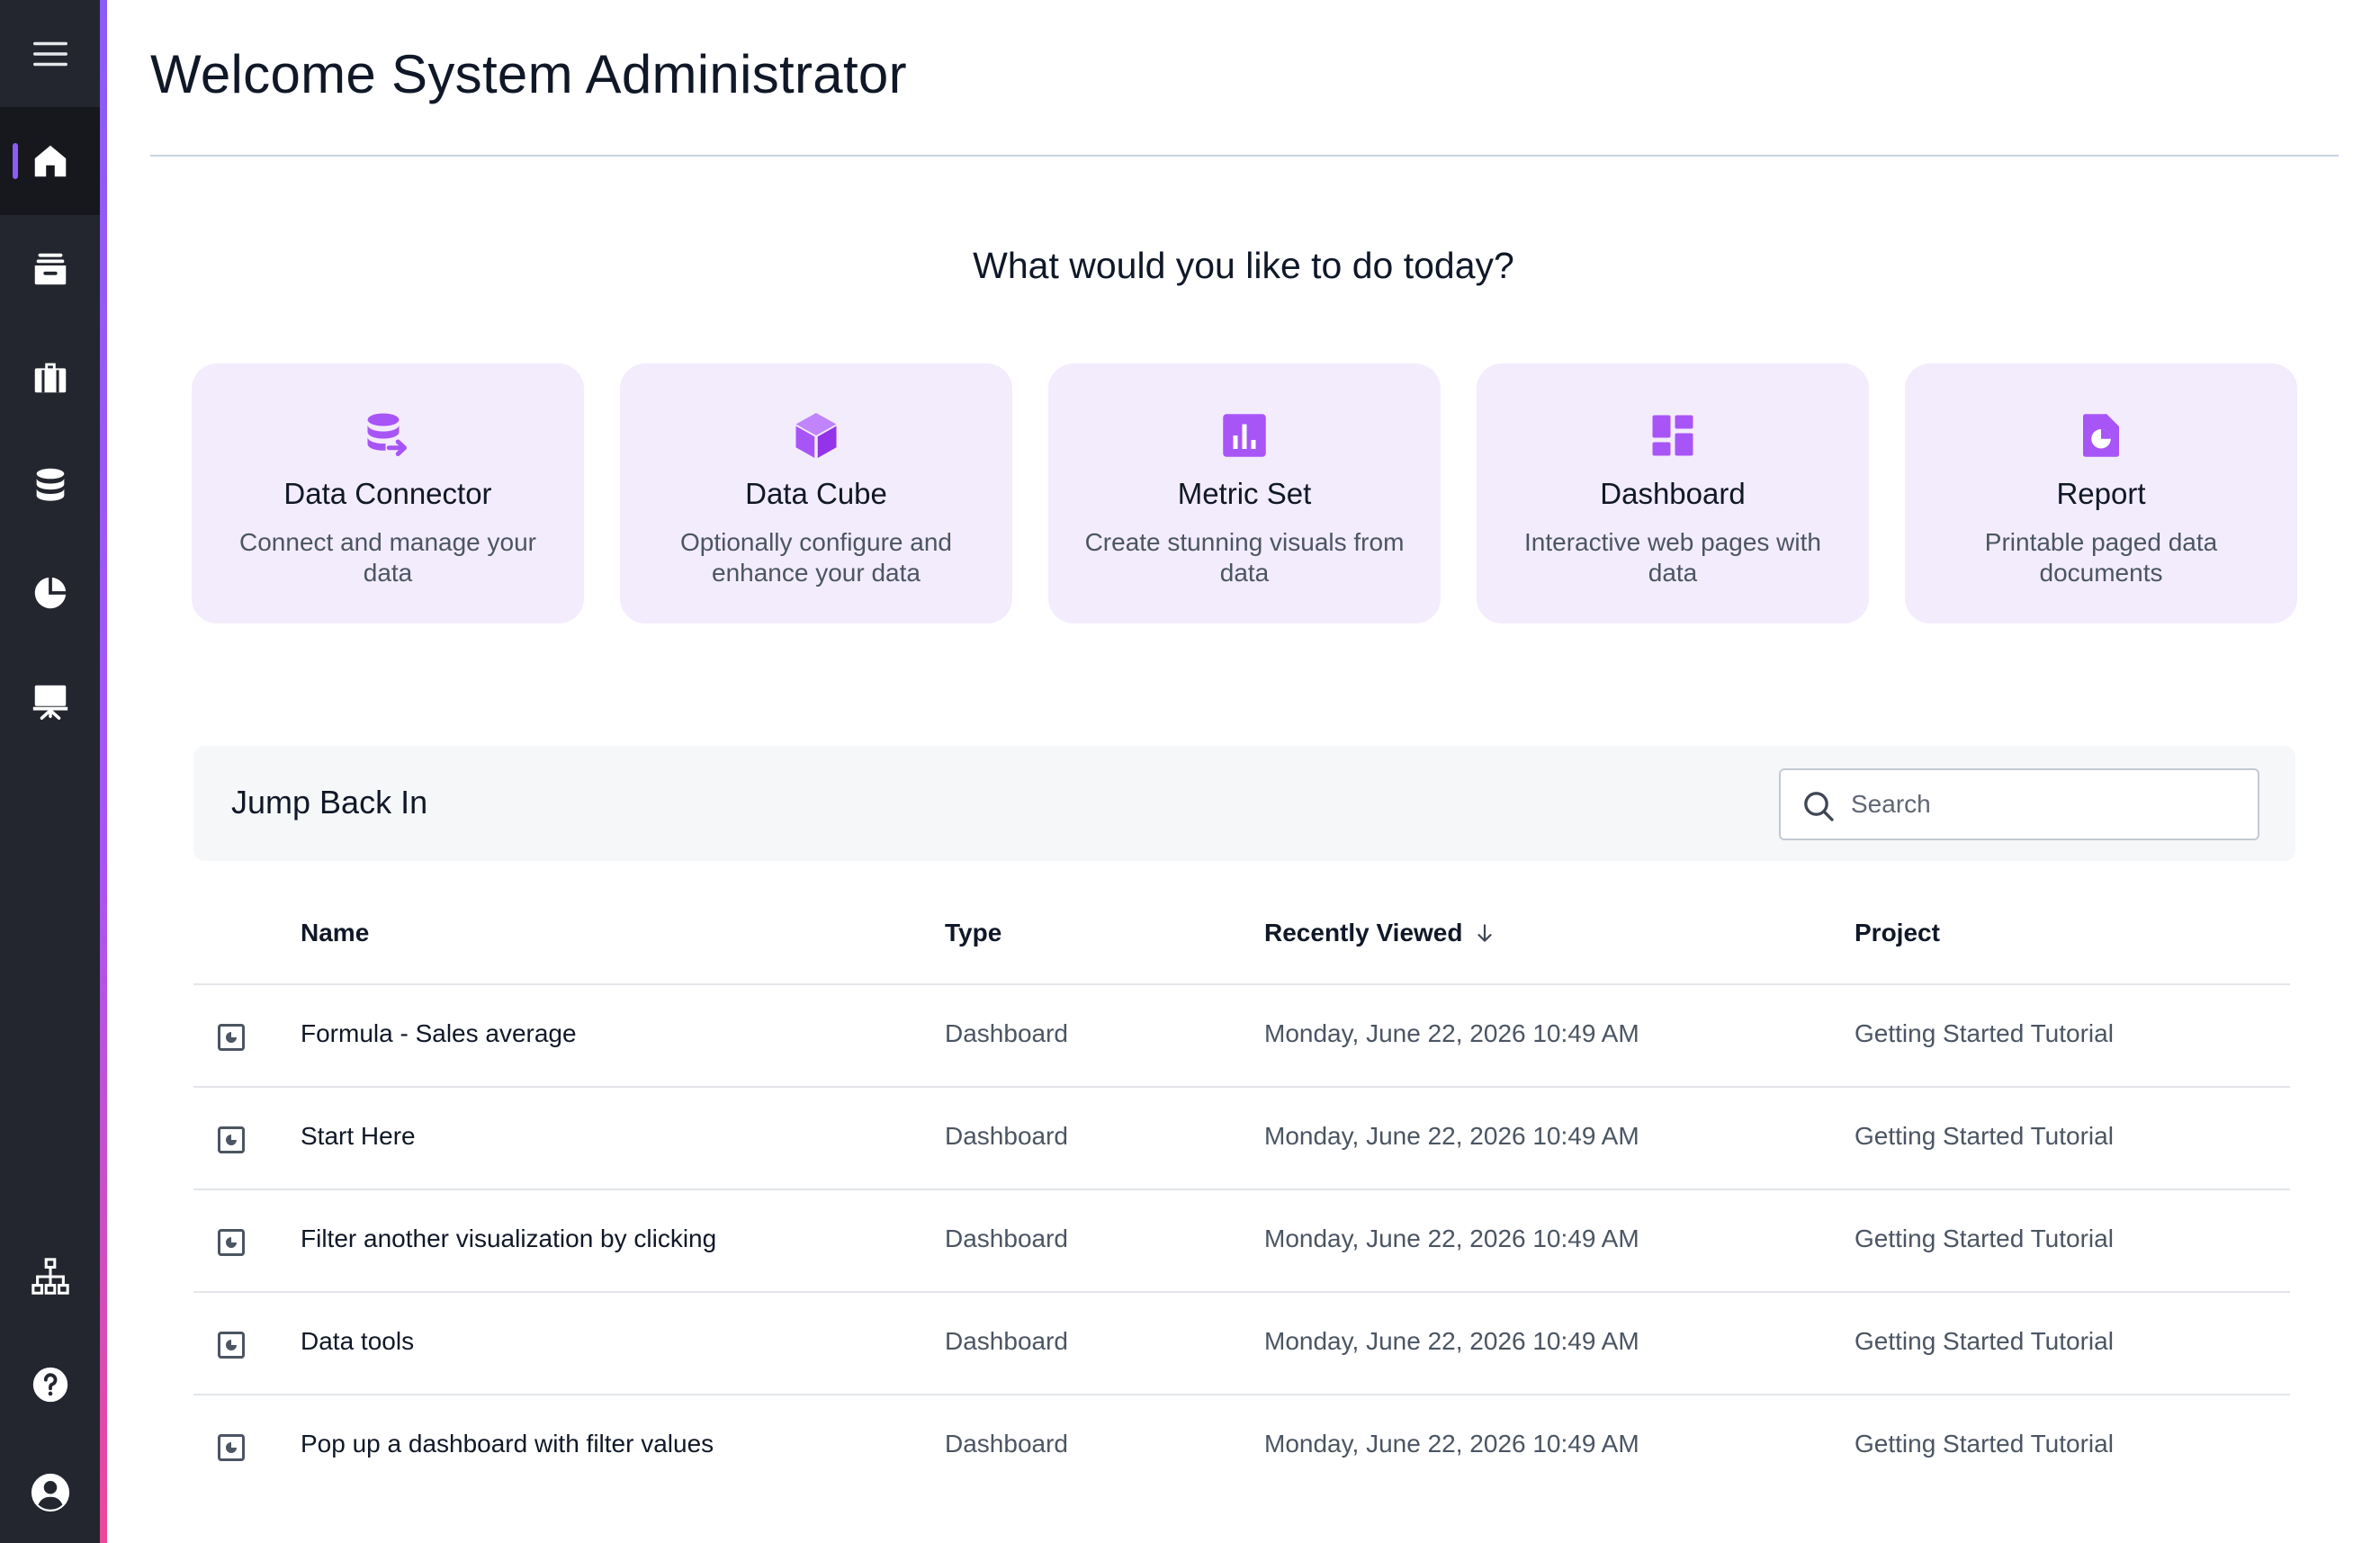  I want to click on sidebar-item-help, so click(50, 1385).